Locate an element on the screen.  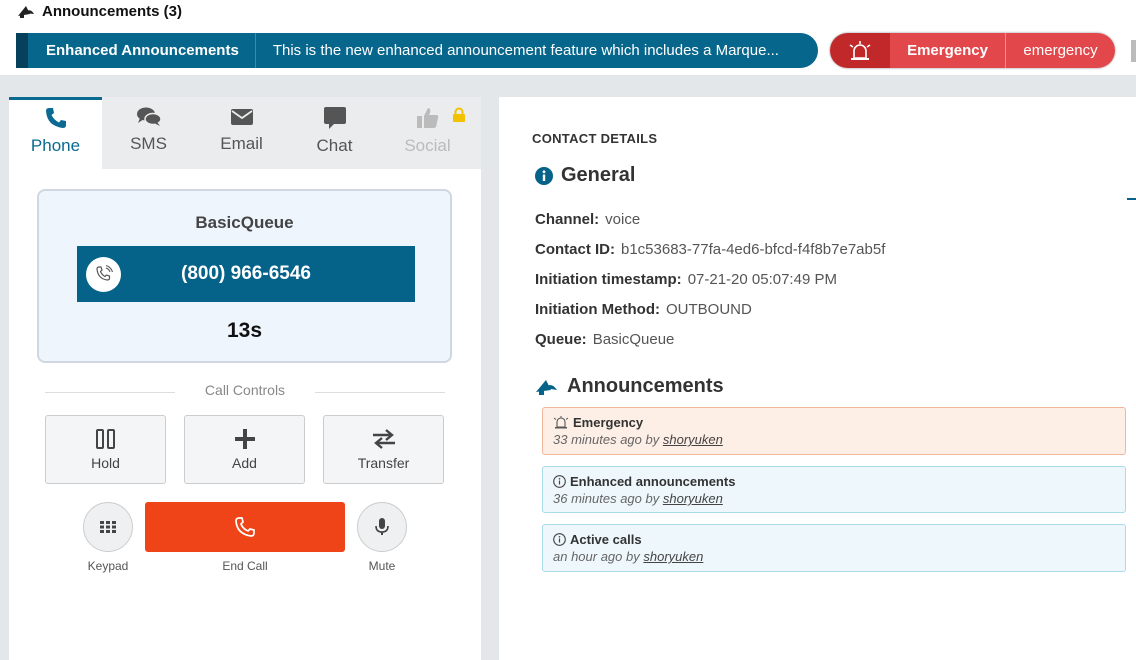
keypad-button is located at coordinates (108, 527).